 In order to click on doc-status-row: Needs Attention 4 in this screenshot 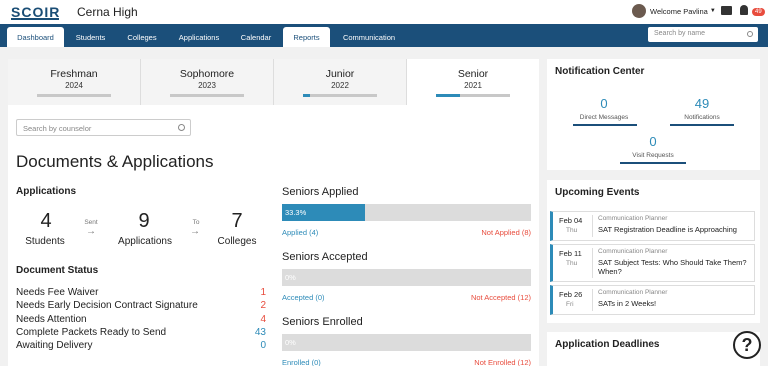, I will do `click(141, 320)`.